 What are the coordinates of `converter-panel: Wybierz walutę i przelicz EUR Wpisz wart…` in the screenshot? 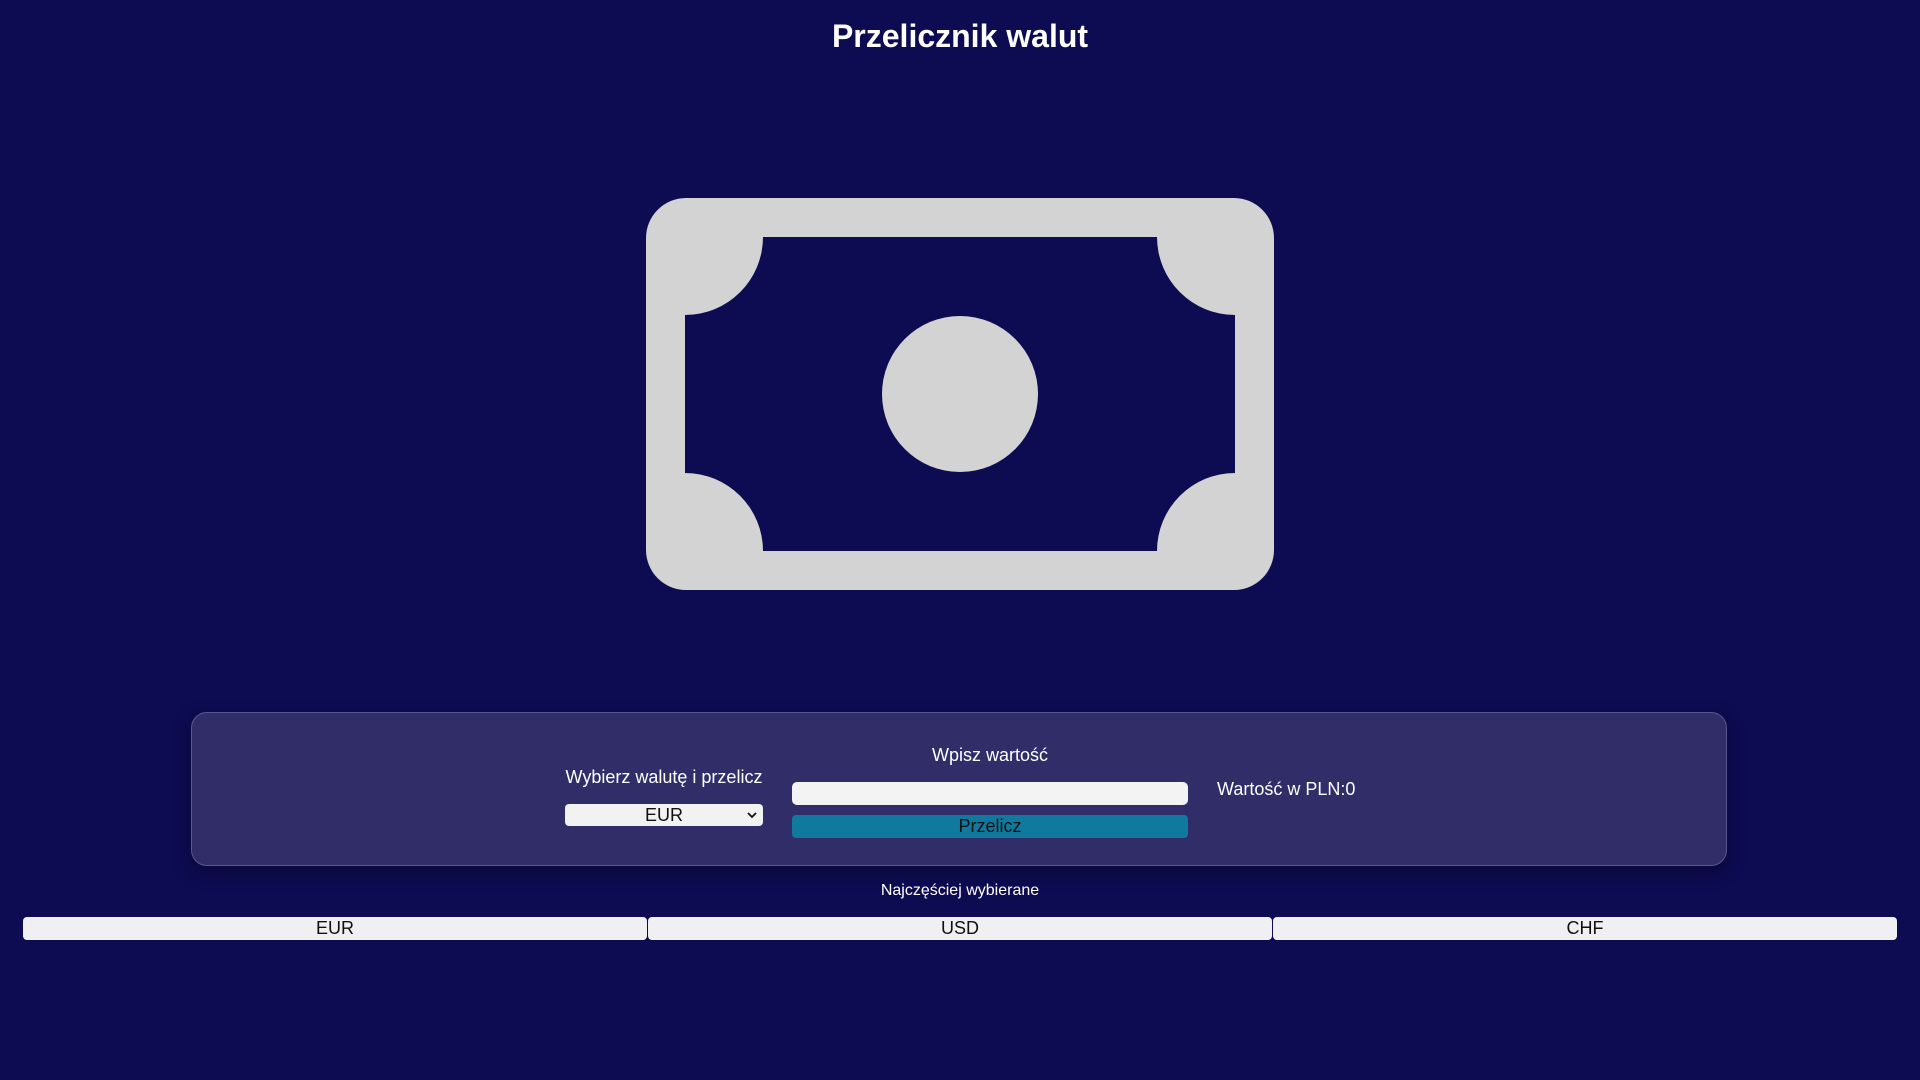 It's located at (959, 789).